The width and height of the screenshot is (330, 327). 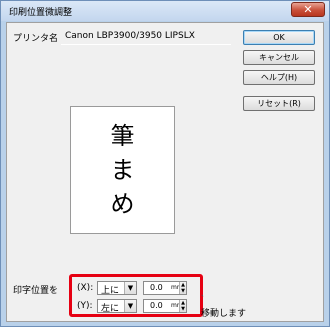 I want to click on preview-char-2: ま, so click(x=122, y=170).